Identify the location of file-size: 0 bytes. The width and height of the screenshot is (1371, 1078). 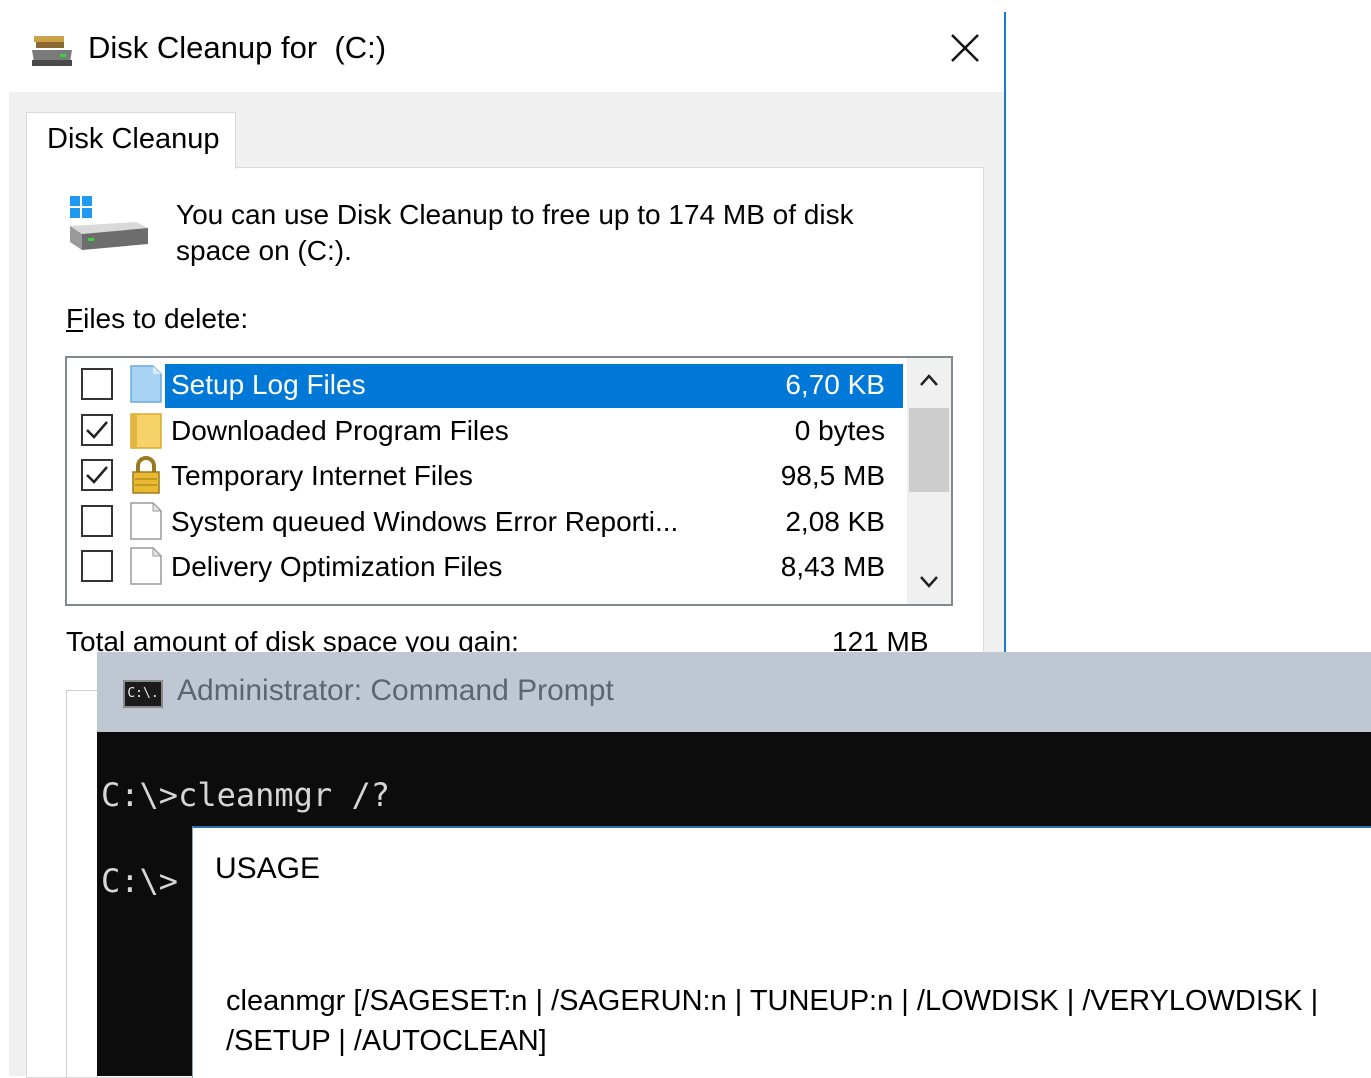
(839, 430).